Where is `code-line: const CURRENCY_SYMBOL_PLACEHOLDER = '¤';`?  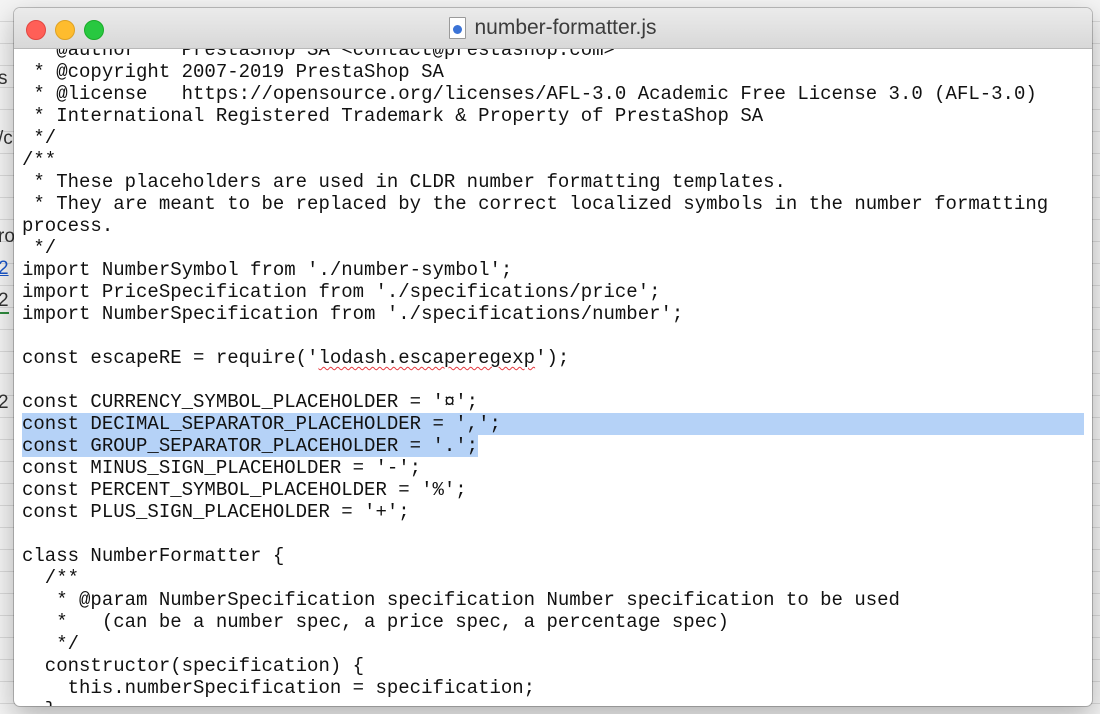
code-line: const CURRENCY_SYMBOL_PLACEHOLDER = '¤'; is located at coordinates (553, 402).